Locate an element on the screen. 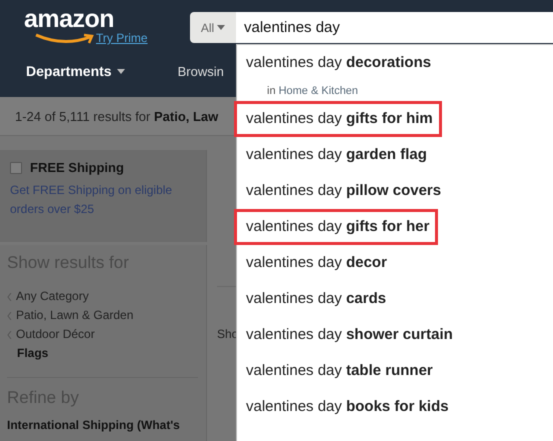  browsing-history-link: Browsin is located at coordinates (201, 71).